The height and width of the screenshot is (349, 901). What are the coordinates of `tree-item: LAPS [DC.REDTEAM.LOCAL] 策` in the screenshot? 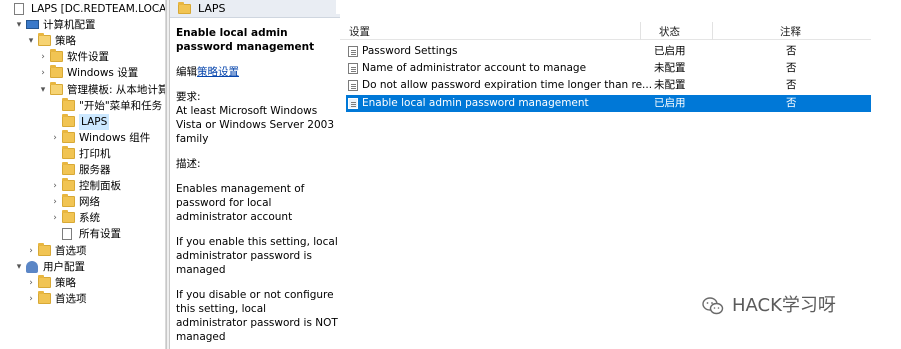 It's located at (83, 9).